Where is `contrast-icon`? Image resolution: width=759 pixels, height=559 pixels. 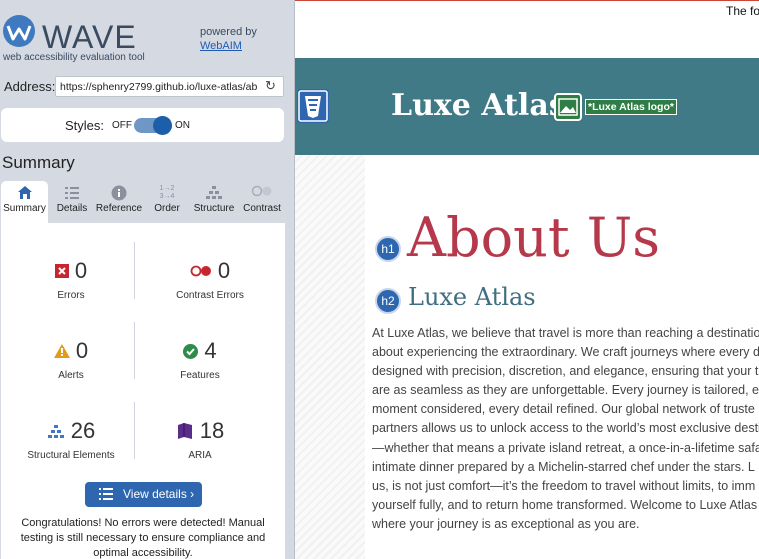 contrast-icon is located at coordinates (262, 192).